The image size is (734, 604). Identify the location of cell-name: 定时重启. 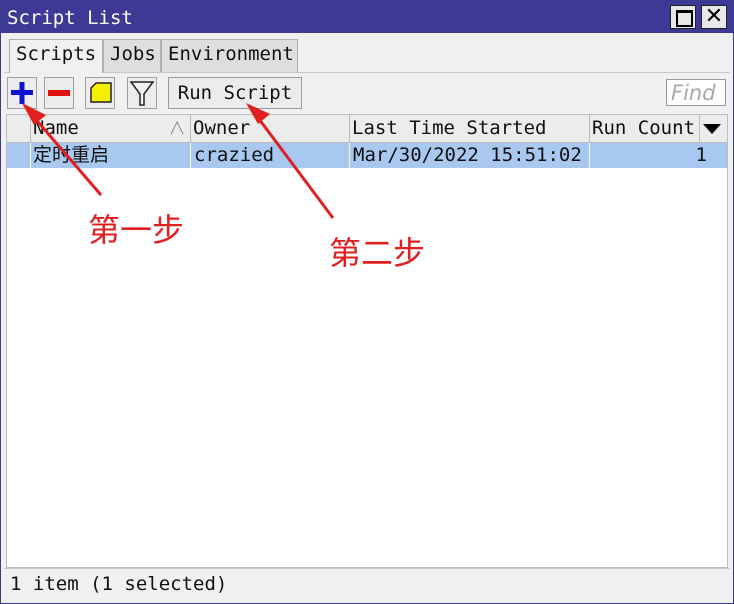
(111, 155).